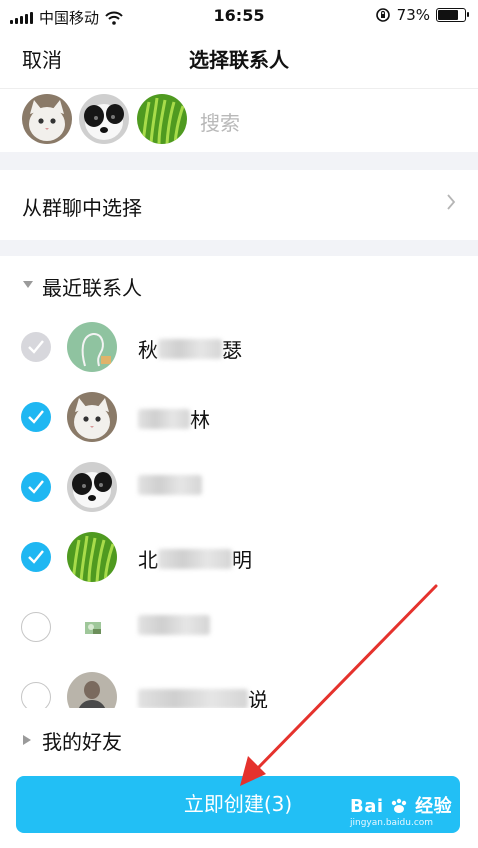  What do you see at coordinates (195, 560) in the screenshot?
I see `contact-name: 北明` at bounding box center [195, 560].